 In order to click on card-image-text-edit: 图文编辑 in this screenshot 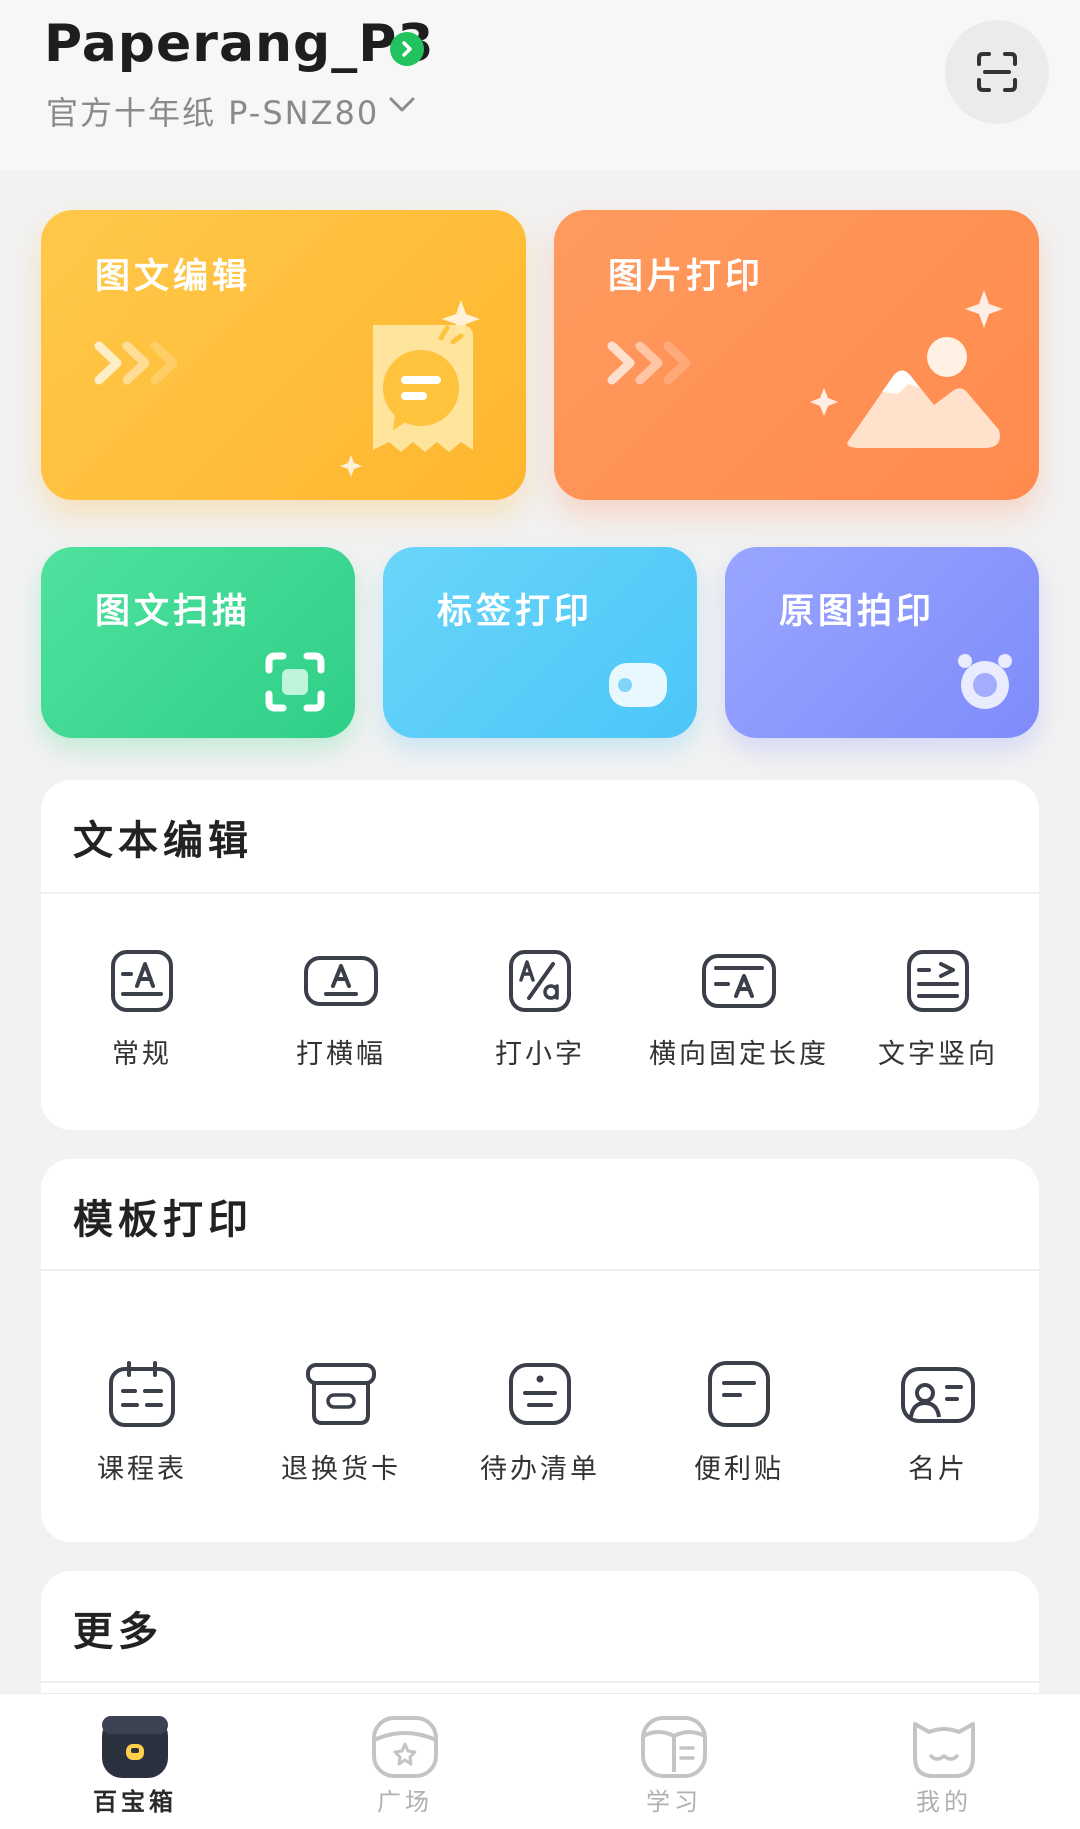, I will do `click(283, 355)`.